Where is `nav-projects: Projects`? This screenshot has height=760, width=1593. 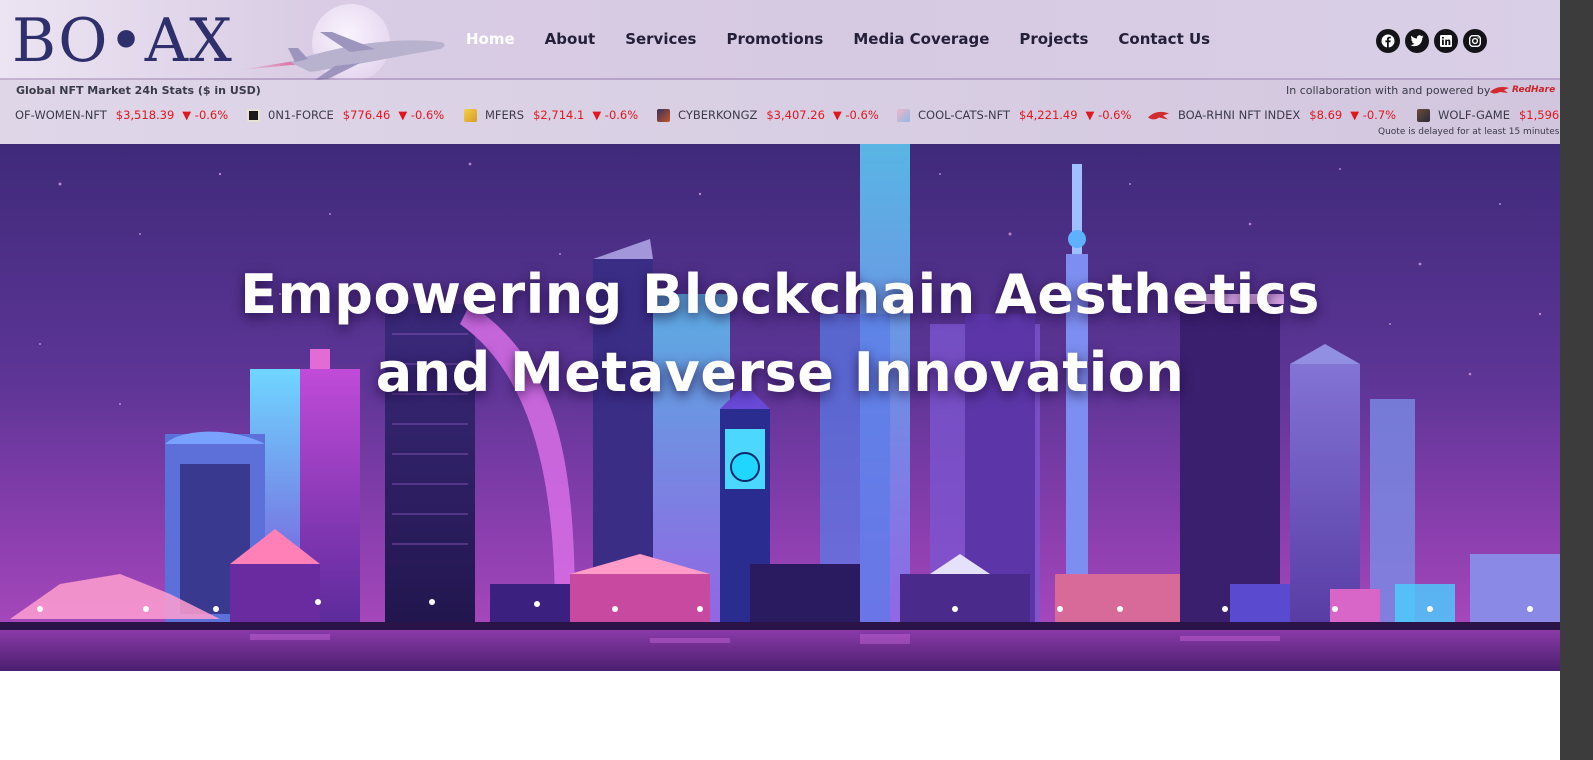
nav-projects: Projects is located at coordinates (1053, 39).